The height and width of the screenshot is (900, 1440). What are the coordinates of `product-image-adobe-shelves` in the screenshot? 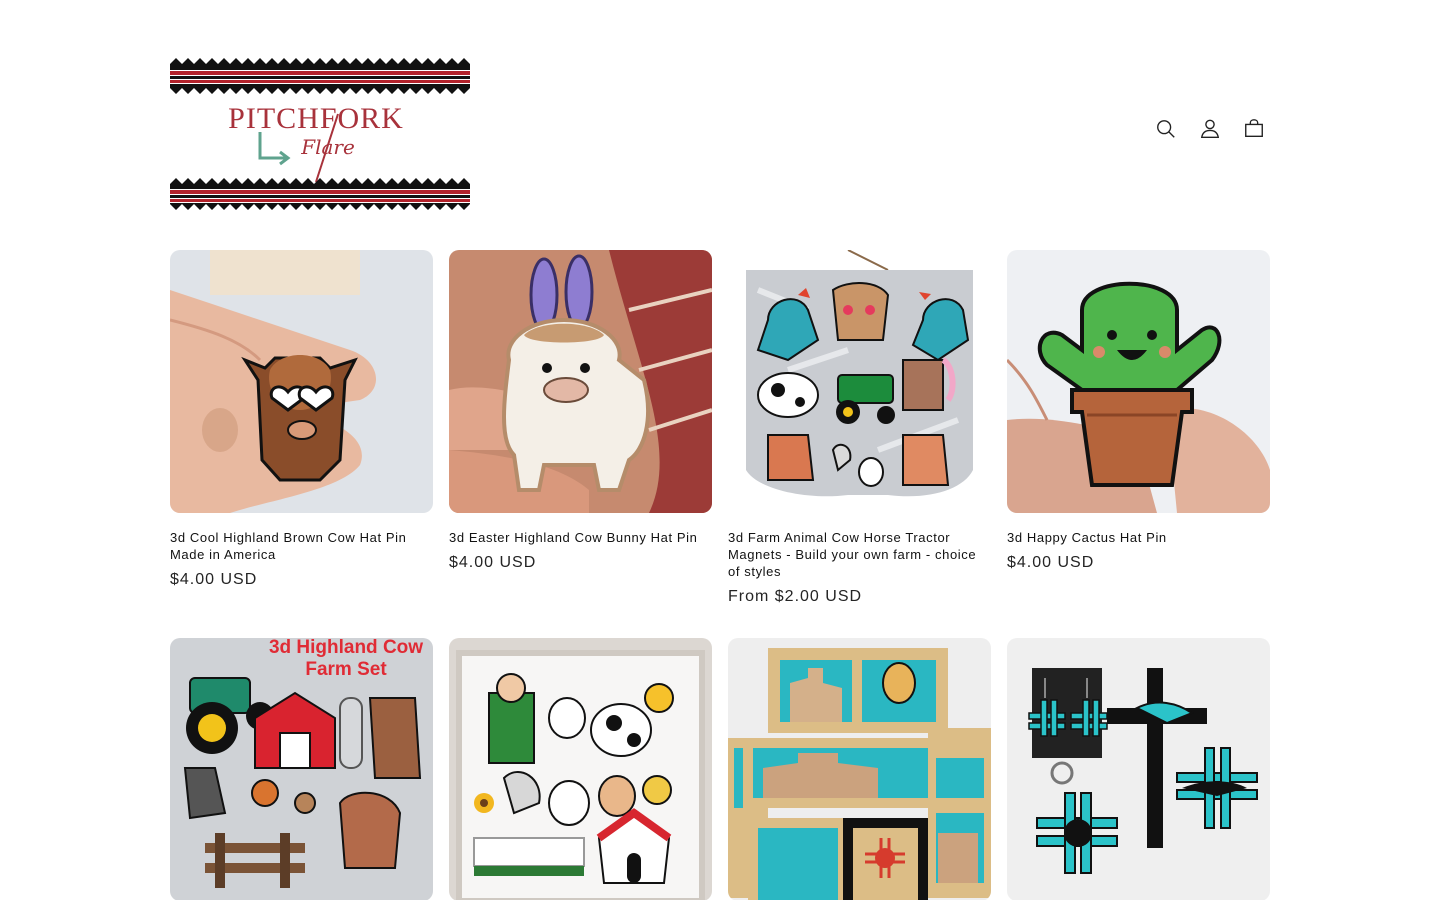 It's located at (859, 769).